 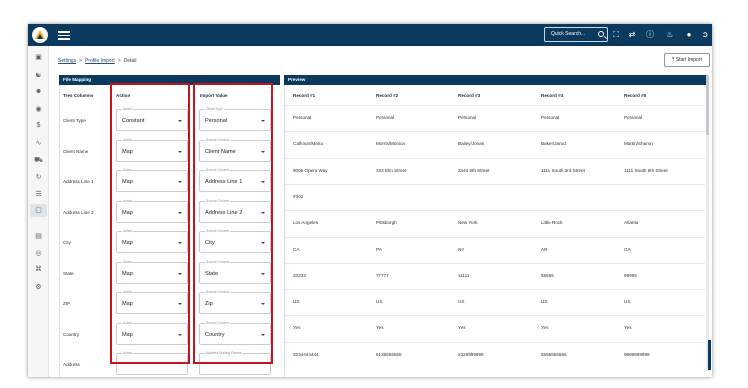 I want to click on mapping-row-label: City, so click(x=67, y=242).